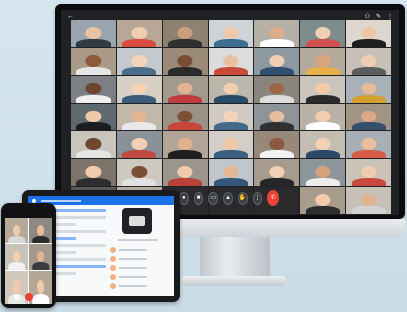 The width and height of the screenshot is (407, 312). What do you see at coordinates (70, 16) in the screenshot?
I see `back-arrow-icon: ←` at bounding box center [70, 16].